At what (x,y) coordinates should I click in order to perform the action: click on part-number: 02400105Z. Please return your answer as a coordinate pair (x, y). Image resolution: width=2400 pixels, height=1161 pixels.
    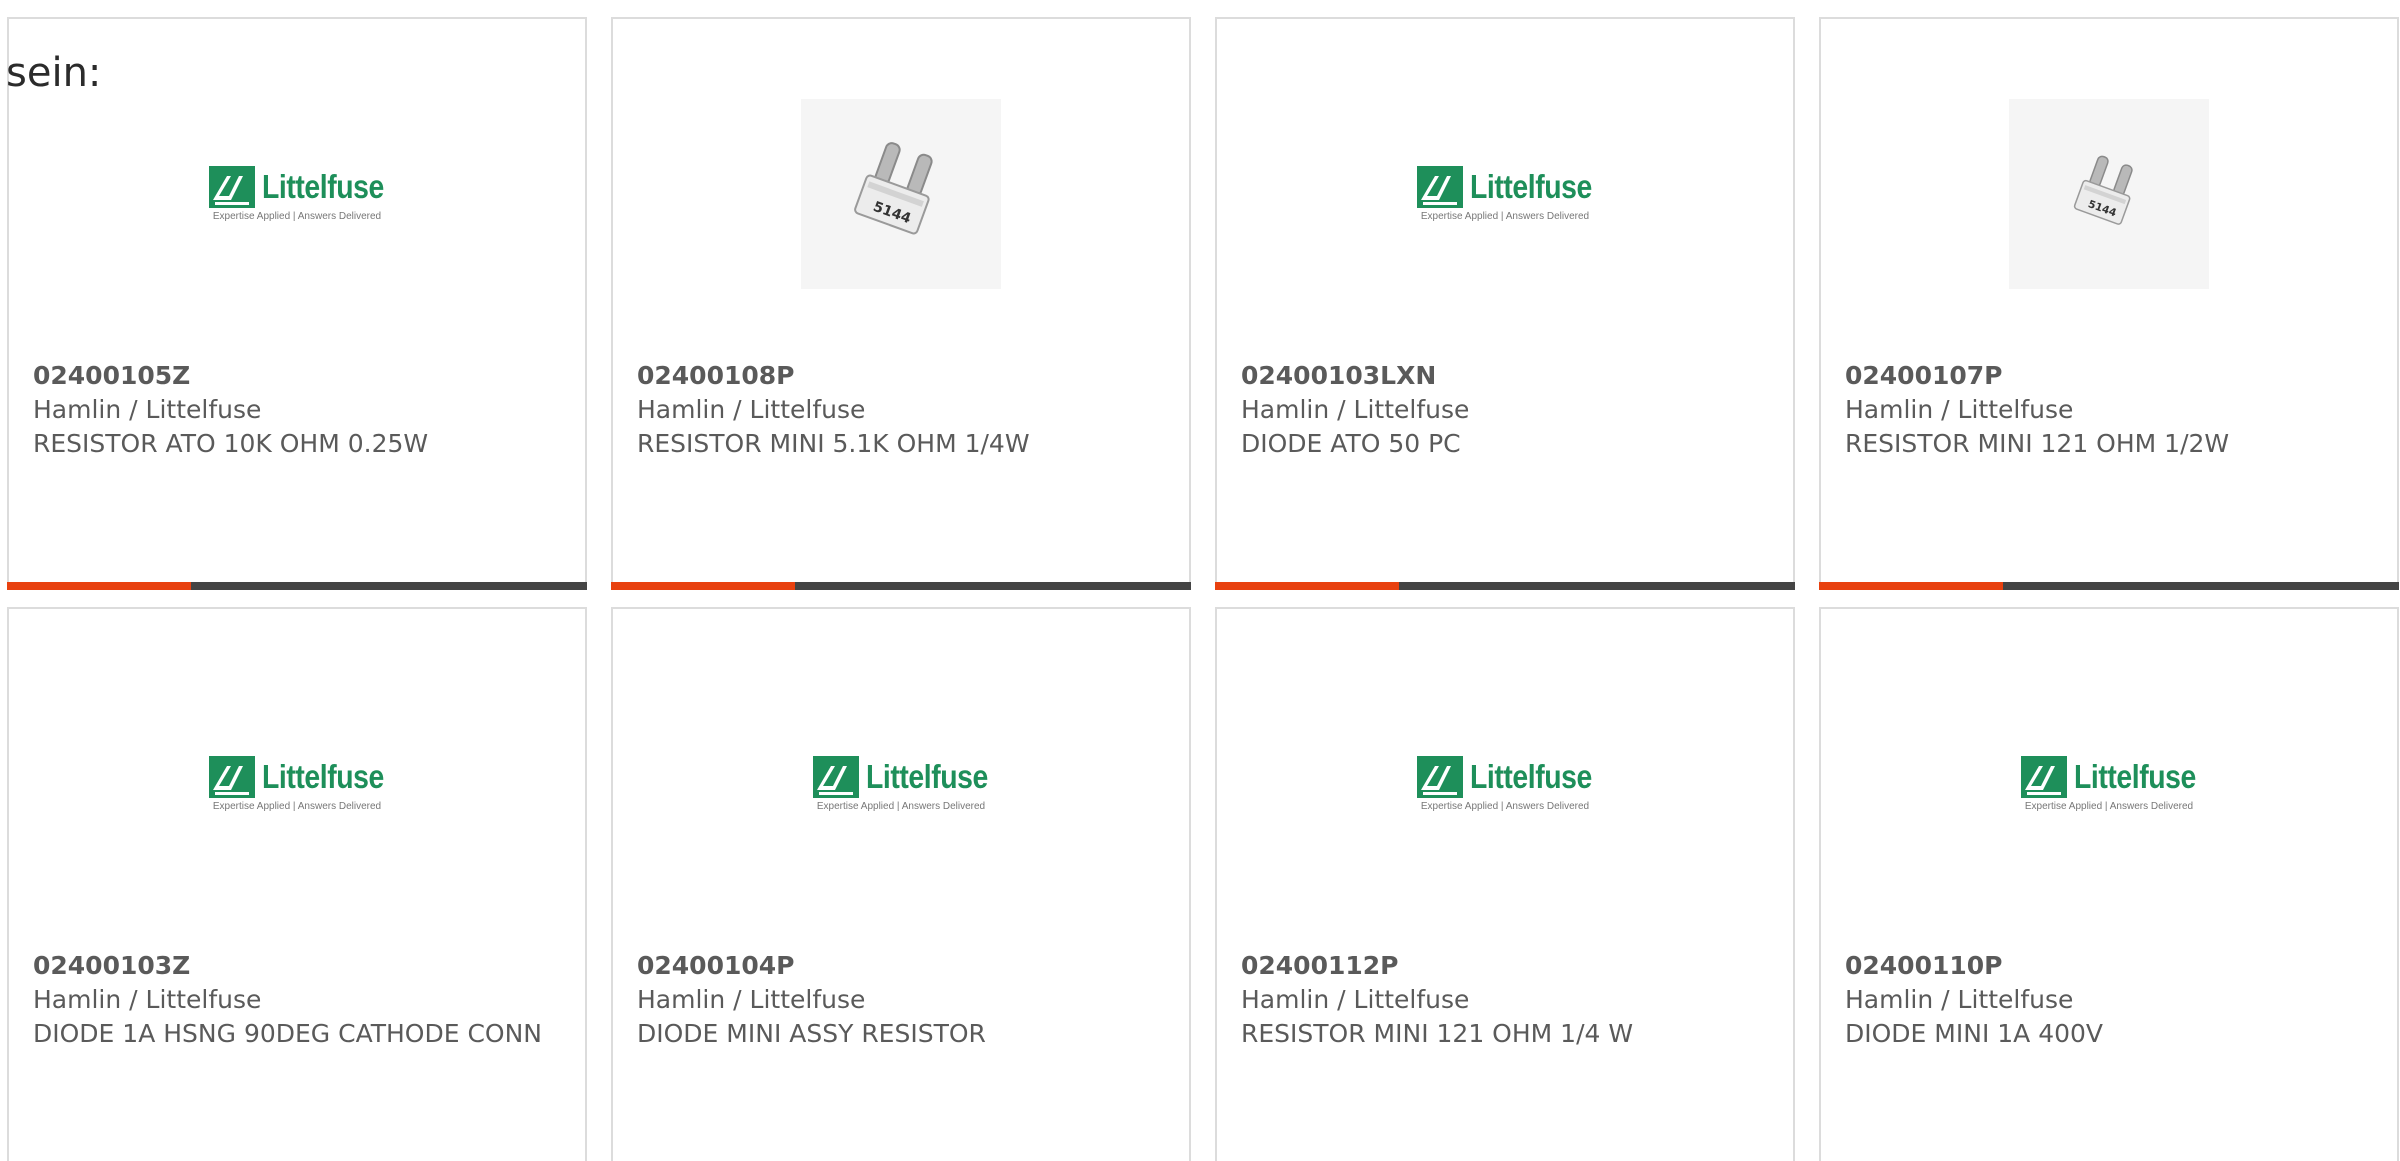
    Looking at the image, I should click on (299, 376).